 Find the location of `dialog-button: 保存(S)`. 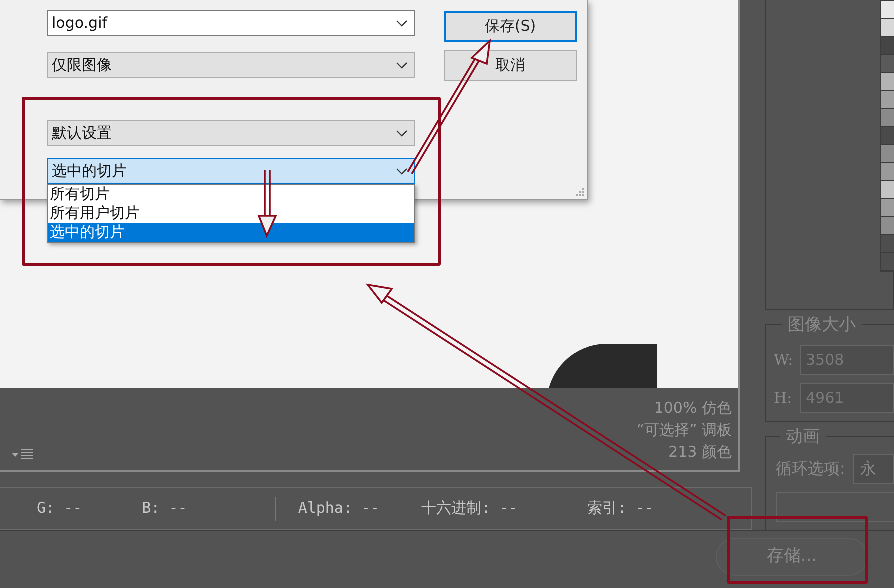

dialog-button: 保存(S) is located at coordinates (510, 26).